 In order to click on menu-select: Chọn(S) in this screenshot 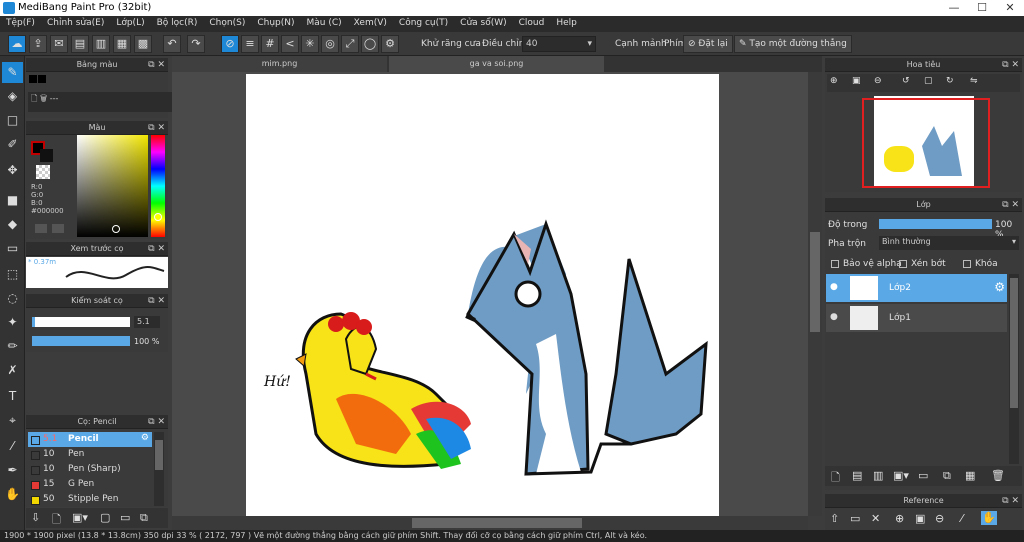, I will do `click(227, 24)`.